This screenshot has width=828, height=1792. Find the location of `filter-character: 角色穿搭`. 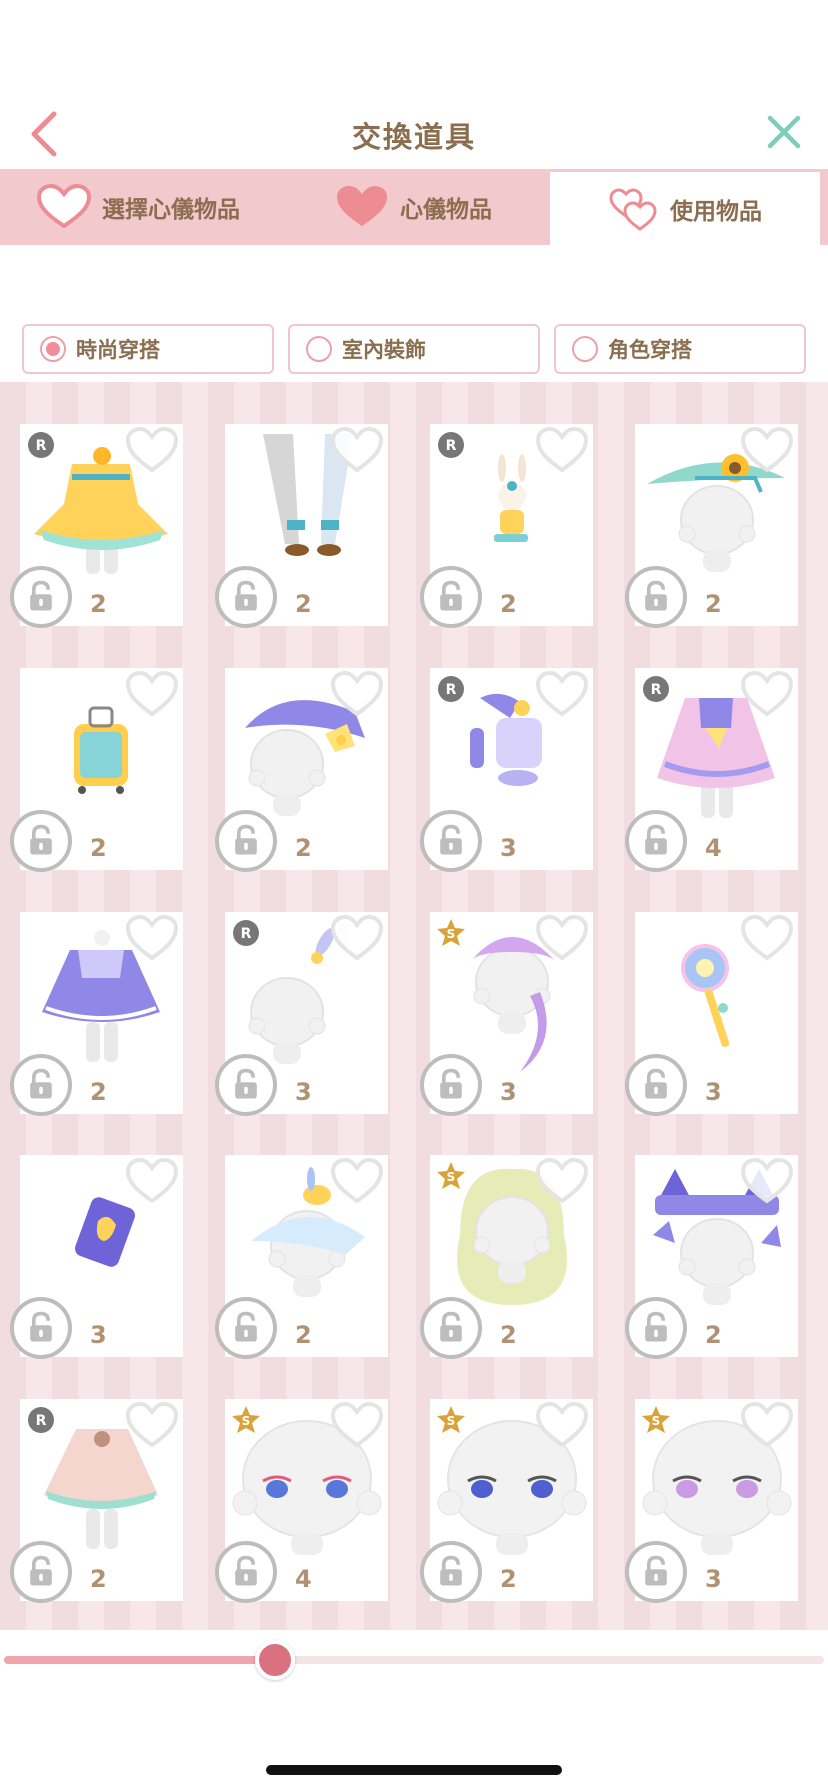

filter-character: 角色穿搭 is located at coordinates (680, 349).